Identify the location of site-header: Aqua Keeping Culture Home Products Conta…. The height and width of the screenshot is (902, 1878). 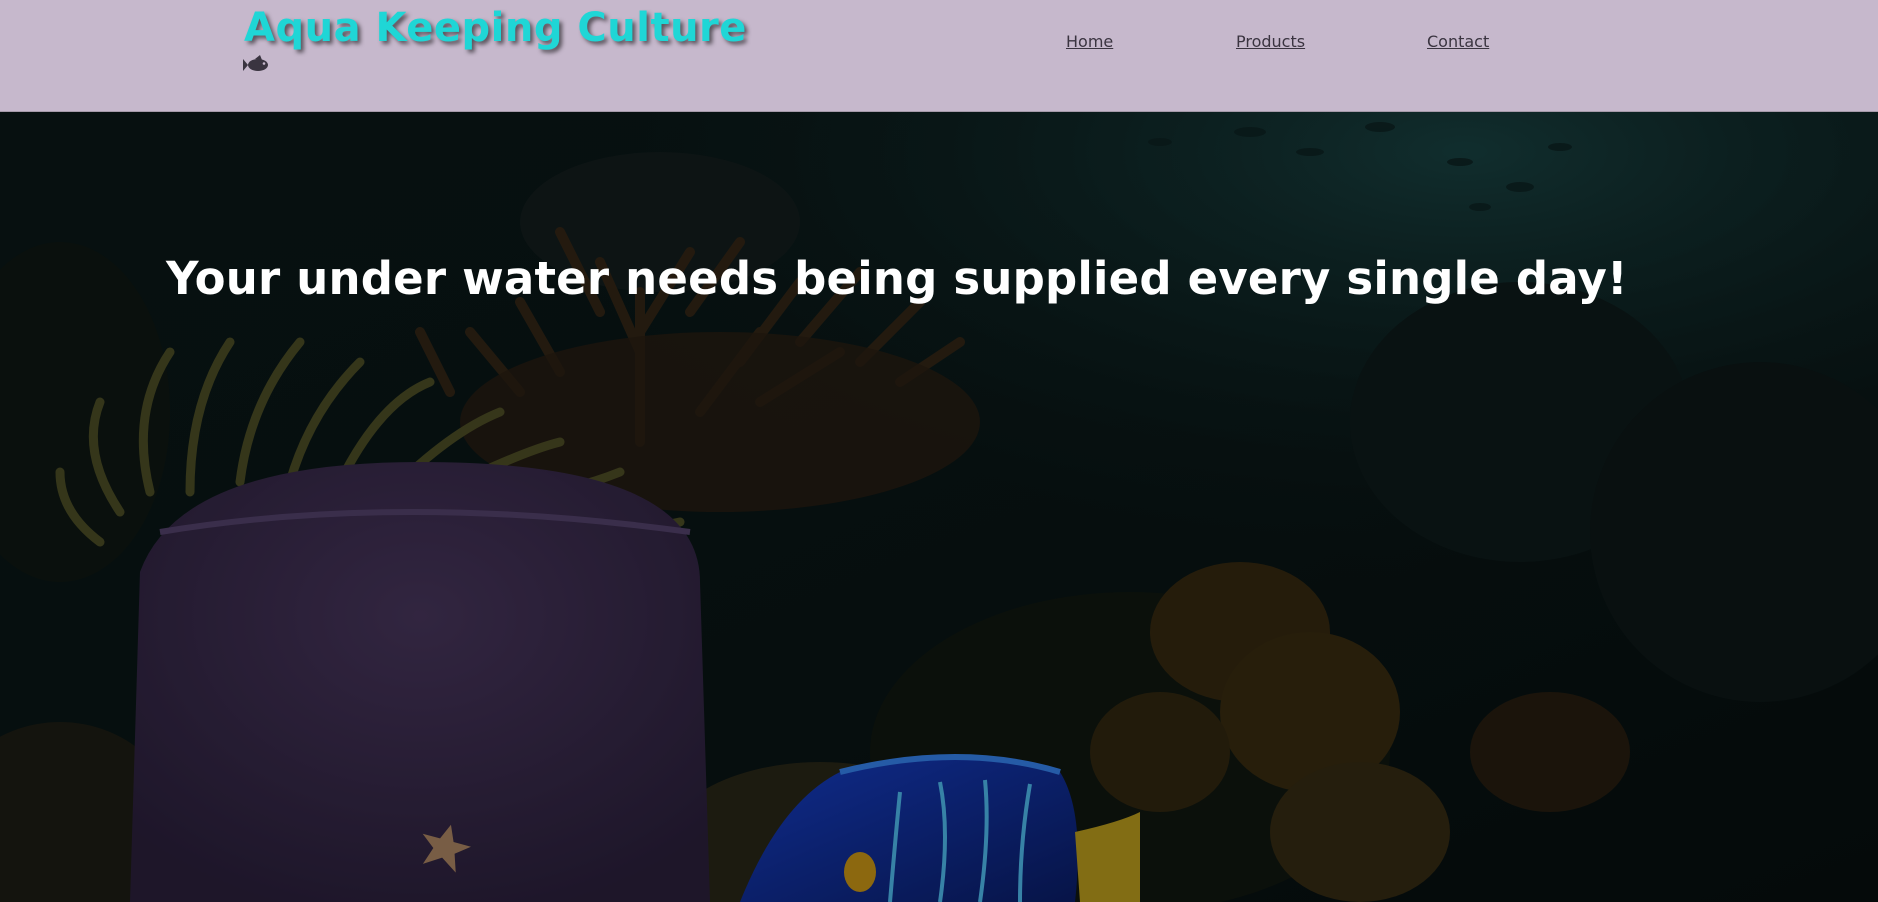
(939, 56).